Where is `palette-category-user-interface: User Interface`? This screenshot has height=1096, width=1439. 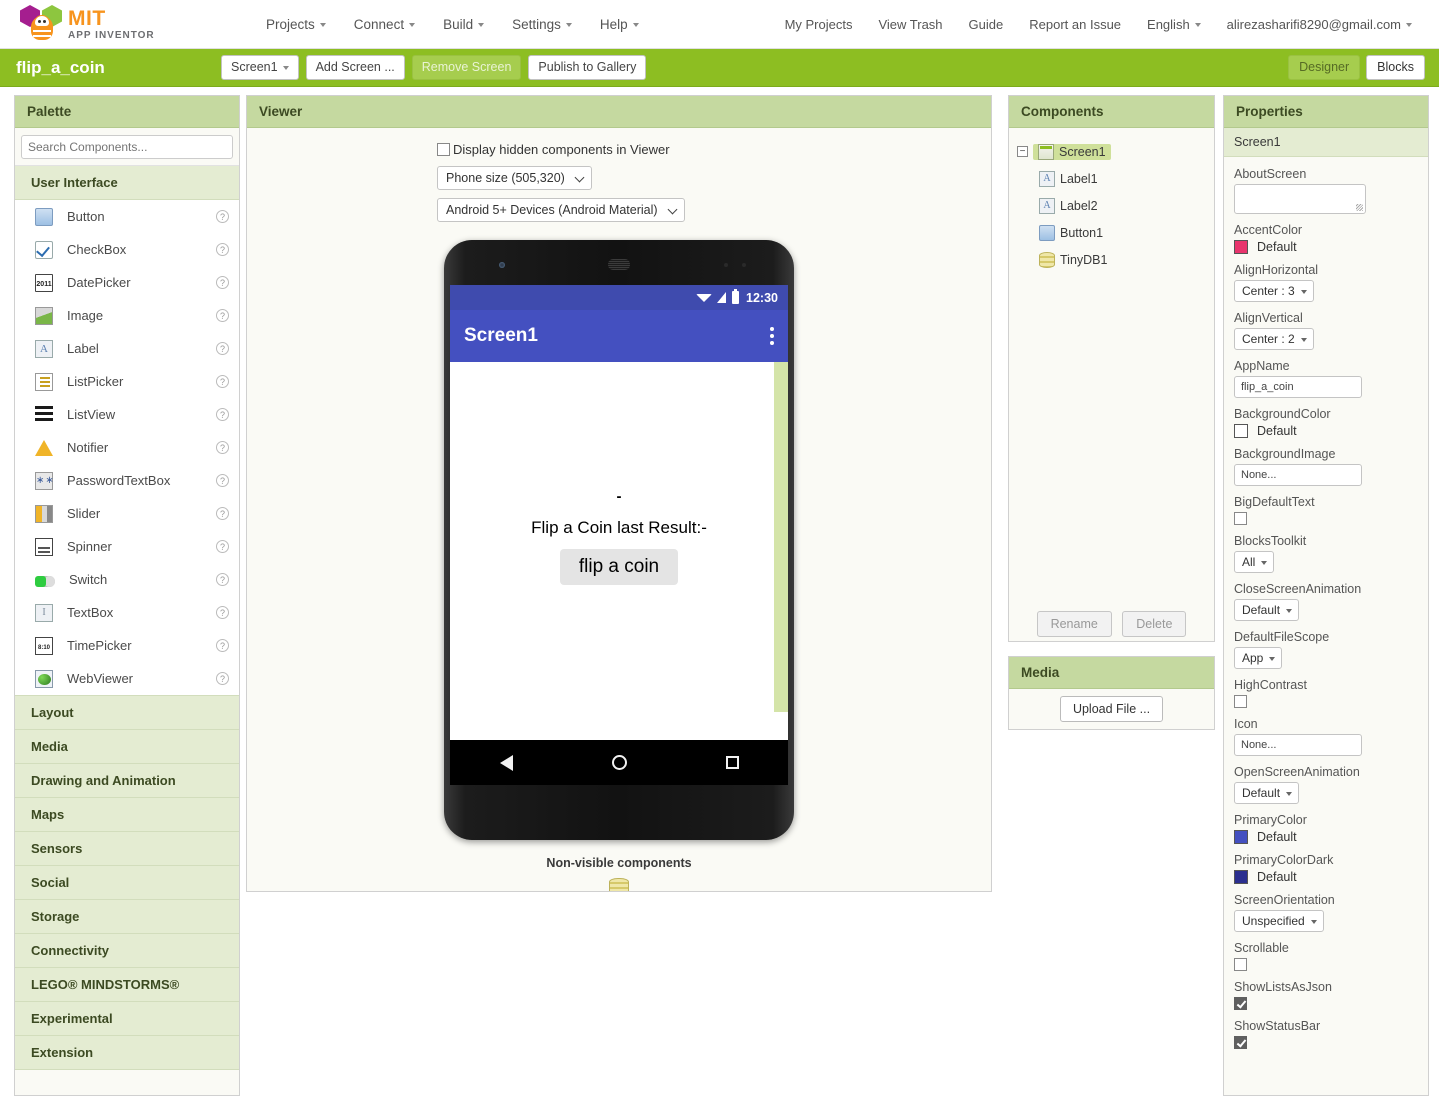 palette-category-user-interface: User Interface is located at coordinates (127, 183).